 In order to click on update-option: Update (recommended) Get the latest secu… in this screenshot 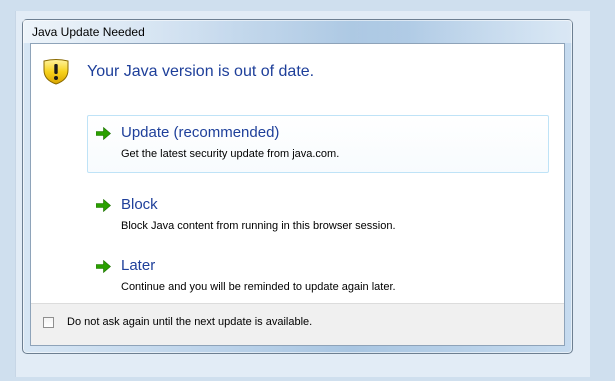, I will do `click(318, 144)`.